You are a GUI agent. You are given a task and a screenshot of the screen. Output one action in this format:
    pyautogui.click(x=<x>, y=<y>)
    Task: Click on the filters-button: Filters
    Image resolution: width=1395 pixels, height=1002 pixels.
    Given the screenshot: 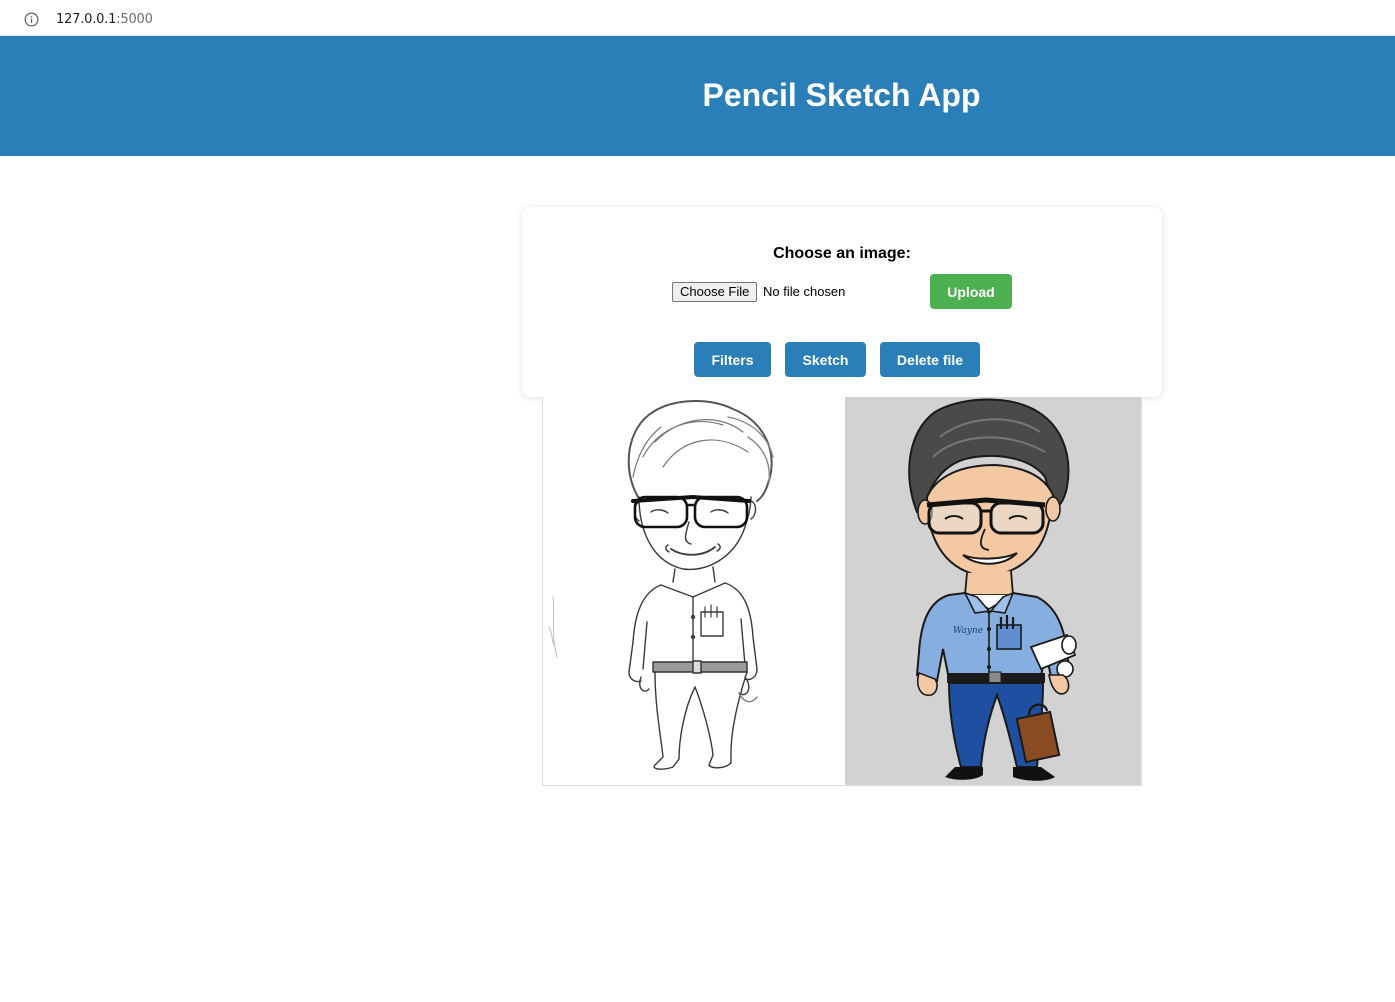 What is the action you would take?
    pyautogui.click(x=732, y=359)
    